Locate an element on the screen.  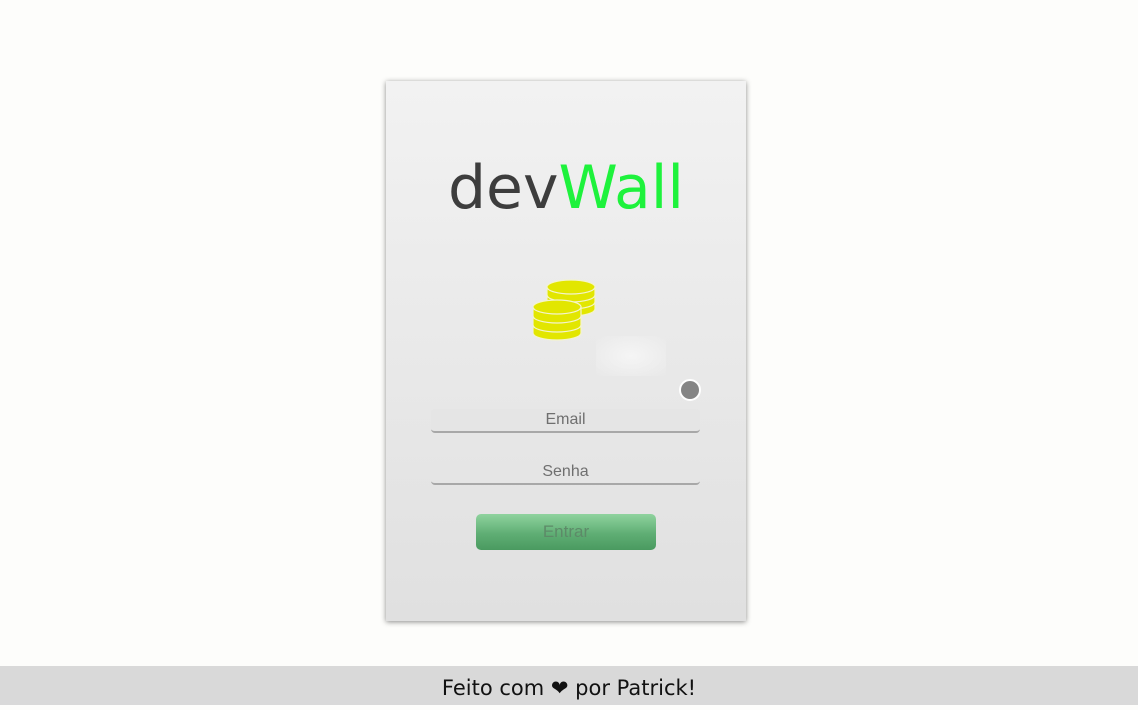
enter-button: Entrar is located at coordinates (566, 532).